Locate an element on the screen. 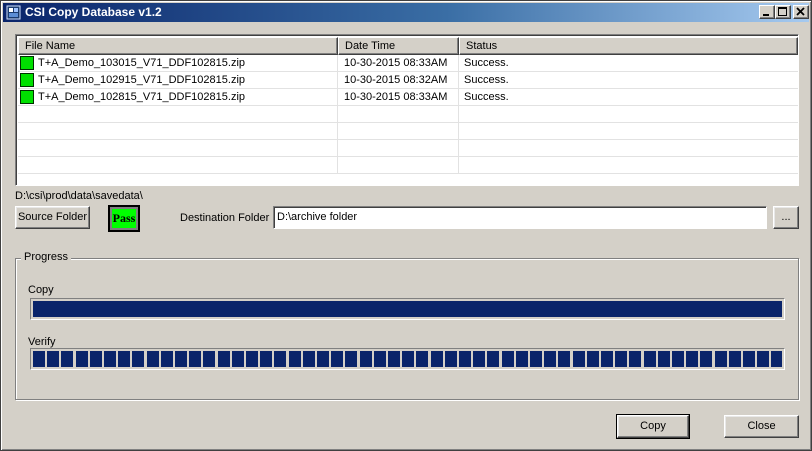  pass-badge: Pass is located at coordinates (124, 218).